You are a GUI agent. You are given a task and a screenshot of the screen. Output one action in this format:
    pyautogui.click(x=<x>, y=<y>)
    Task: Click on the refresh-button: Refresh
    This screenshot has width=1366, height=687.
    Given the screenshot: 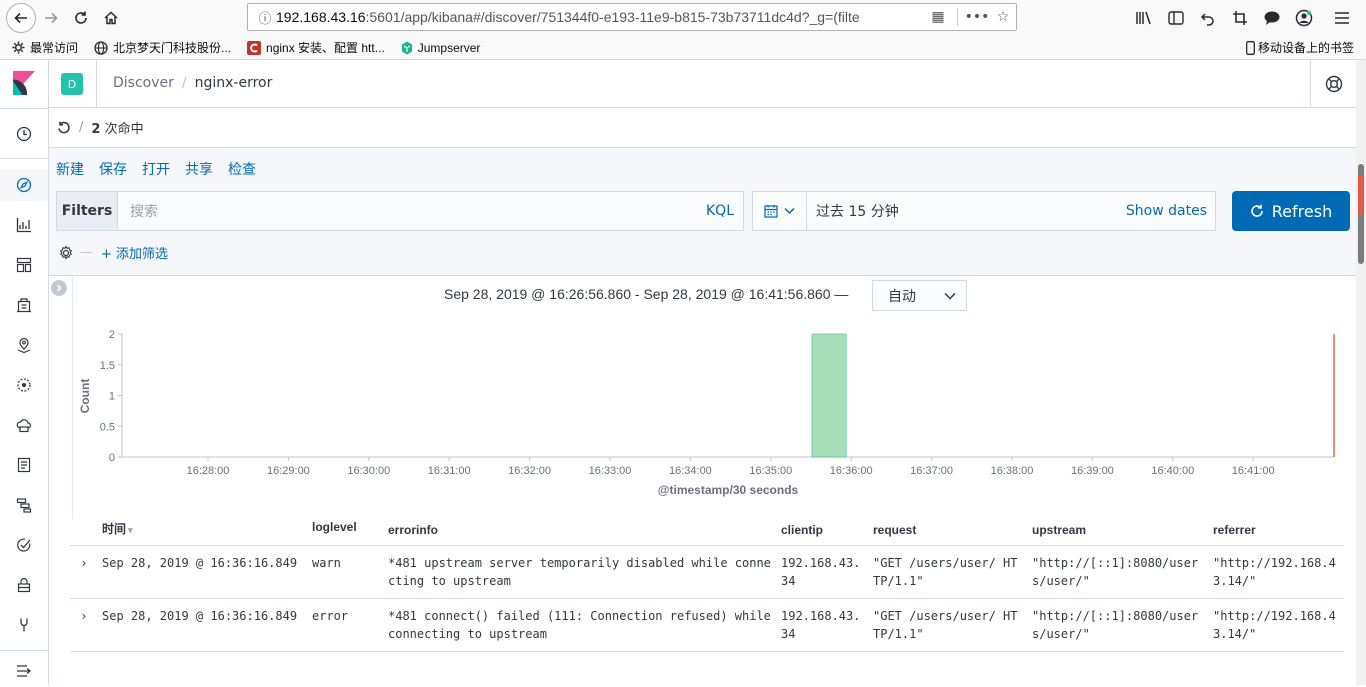 What is the action you would take?
    pyautogui.click(x=1291, y=211)
    